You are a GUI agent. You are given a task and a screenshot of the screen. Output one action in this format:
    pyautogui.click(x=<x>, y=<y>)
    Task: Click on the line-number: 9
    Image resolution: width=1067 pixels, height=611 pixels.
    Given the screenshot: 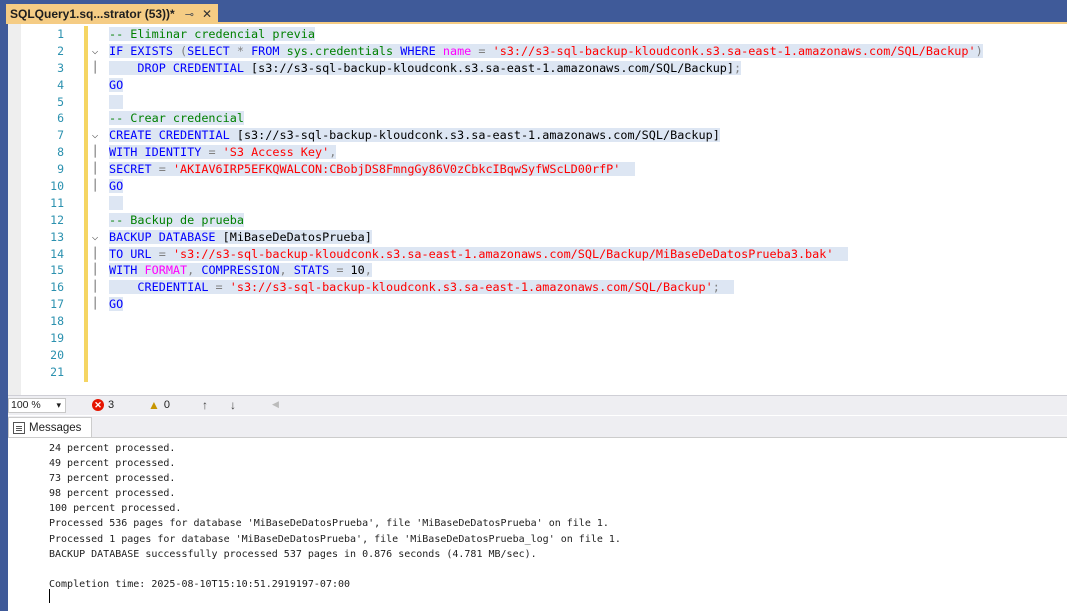 What is the action you would take?
    pyautogui.click(x=60, y=169)
    